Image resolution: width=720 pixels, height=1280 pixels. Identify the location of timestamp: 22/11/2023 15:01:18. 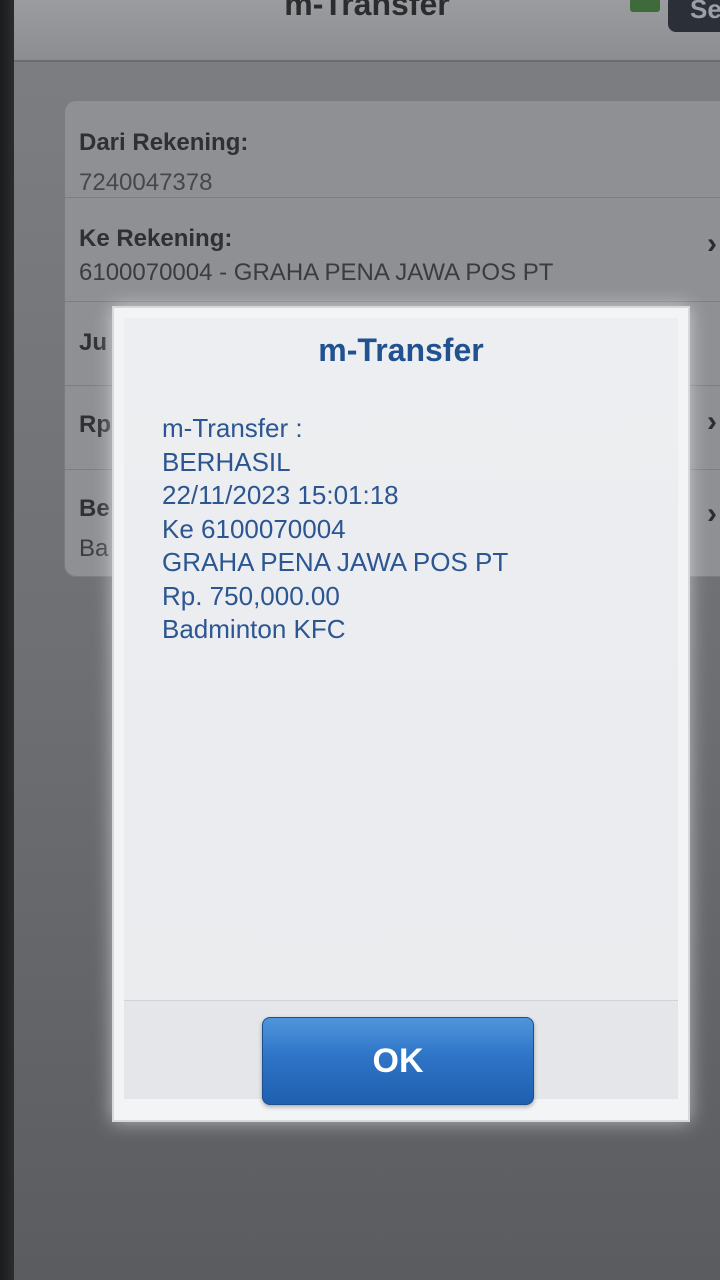
(280, 495).